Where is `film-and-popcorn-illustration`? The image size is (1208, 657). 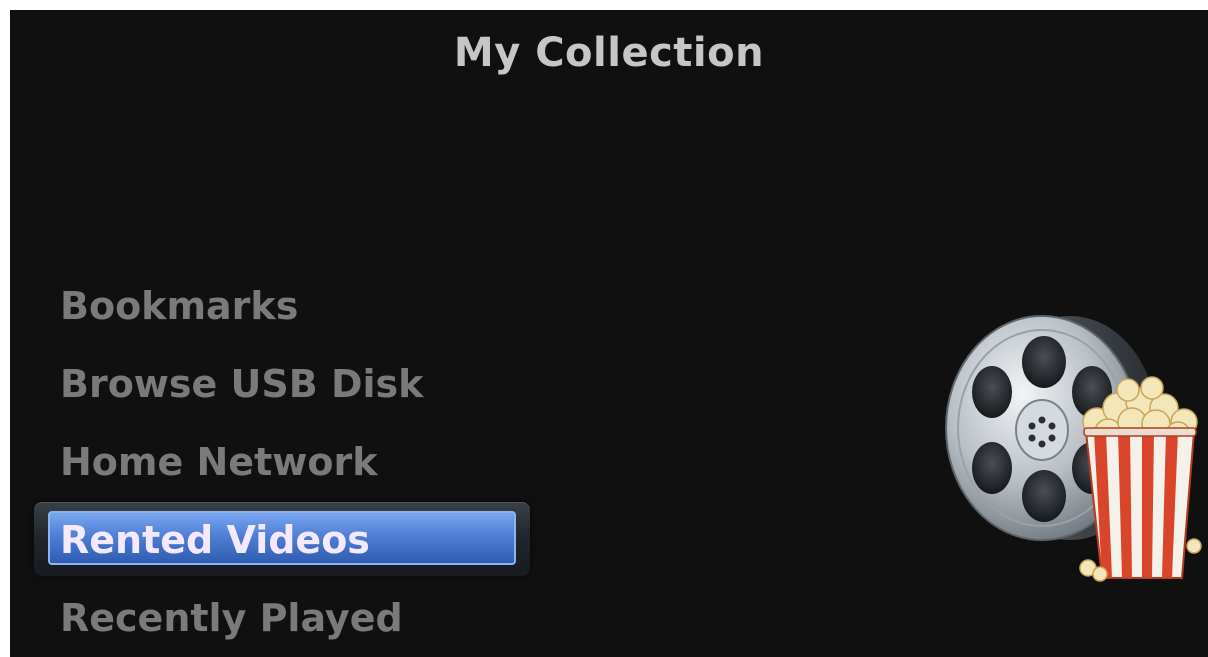 film-and-popcorn-illustration is located at coordinates (1073, 448).